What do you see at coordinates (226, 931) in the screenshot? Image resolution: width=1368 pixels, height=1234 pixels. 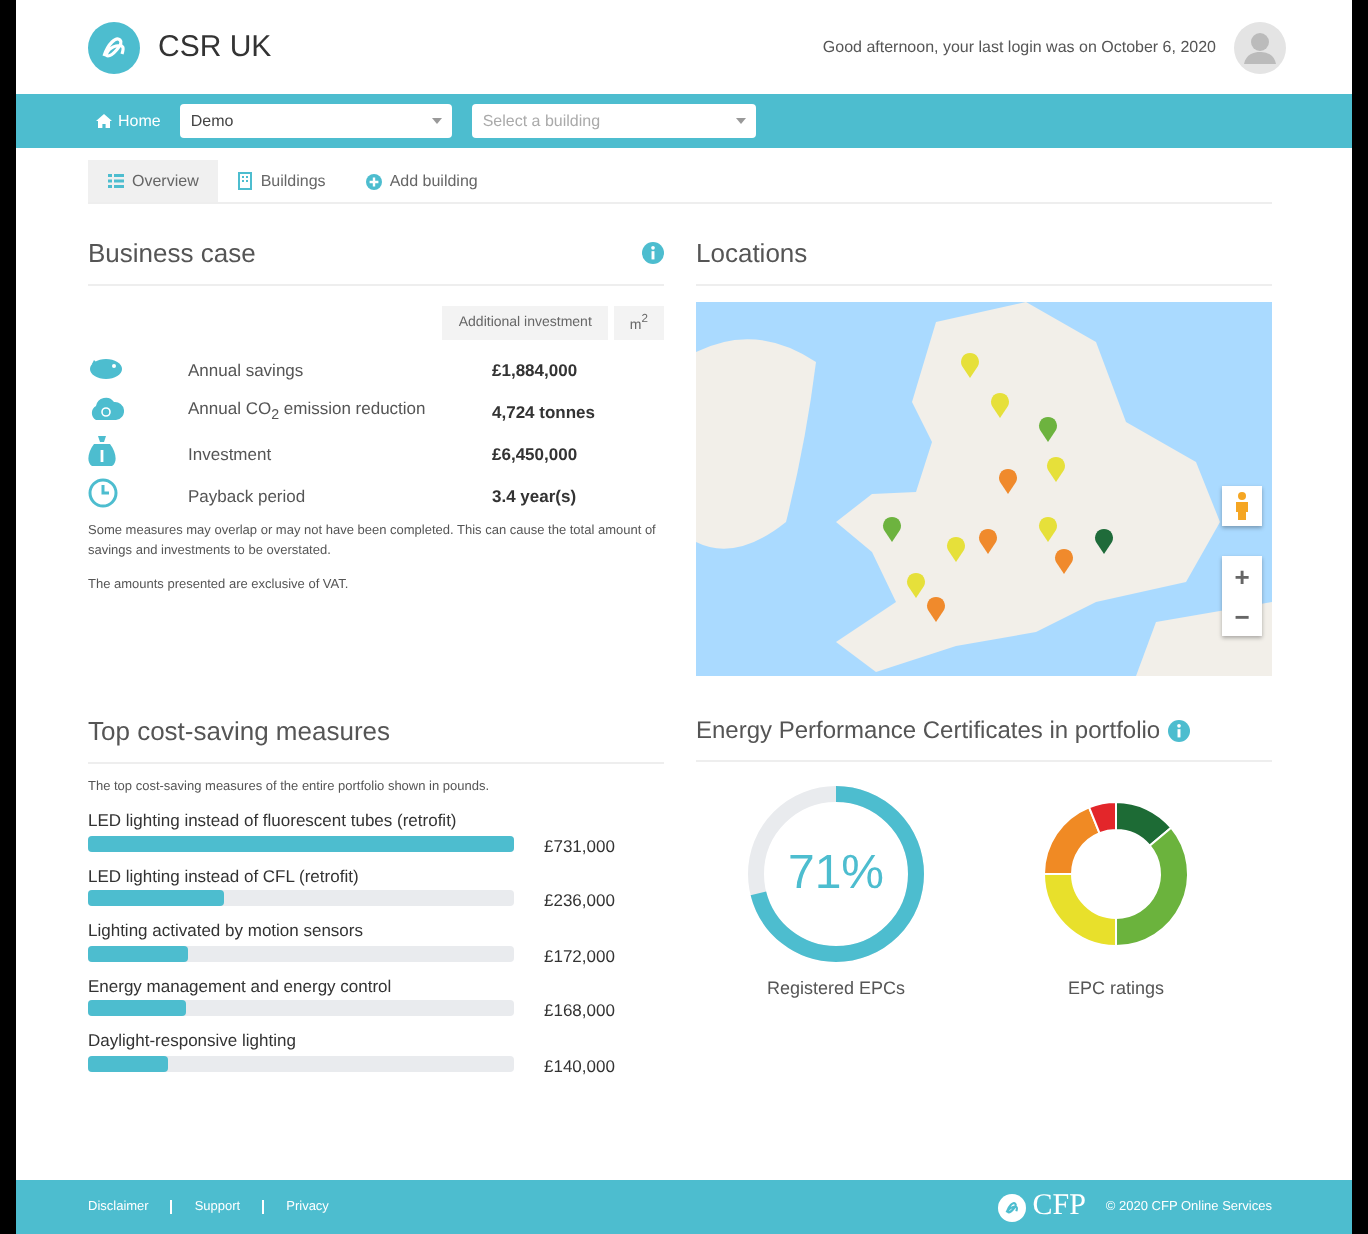 I see `measure-label: Lighting activated by motion sensors` at bounding box center [226, 931].